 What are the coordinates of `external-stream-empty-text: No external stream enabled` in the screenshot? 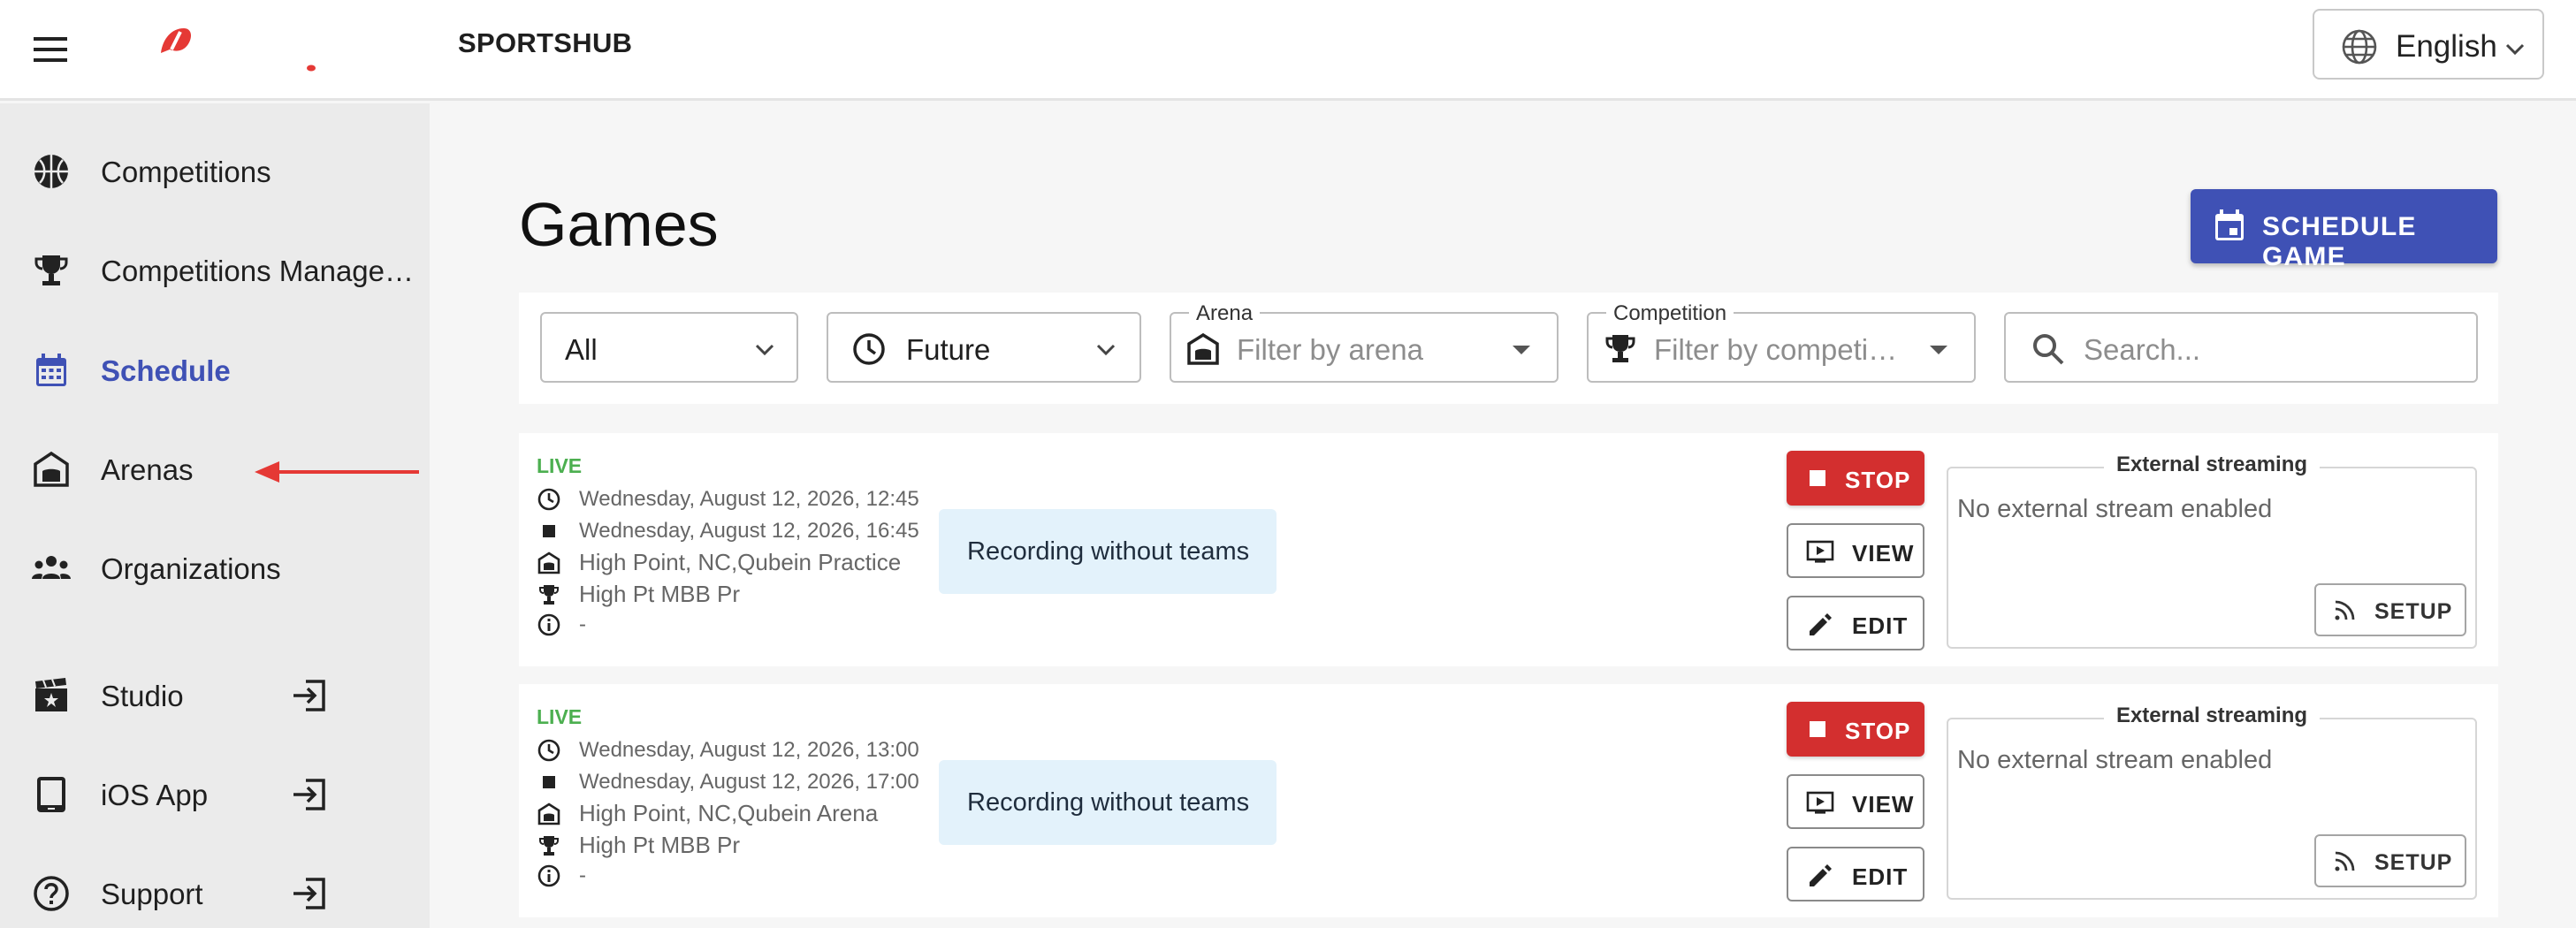 It's located at (2115, 760).